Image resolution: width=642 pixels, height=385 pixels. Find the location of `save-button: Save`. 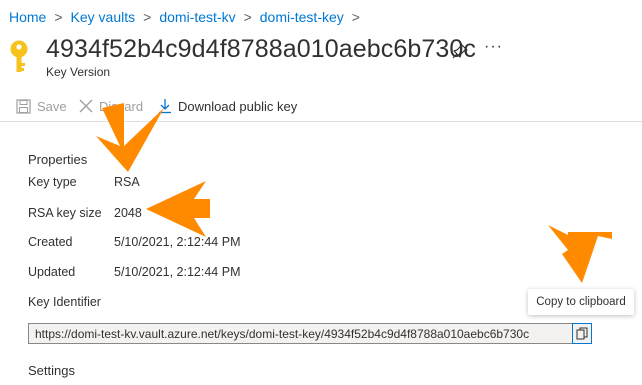

save-button: Save is located at coordinates (41, 106).